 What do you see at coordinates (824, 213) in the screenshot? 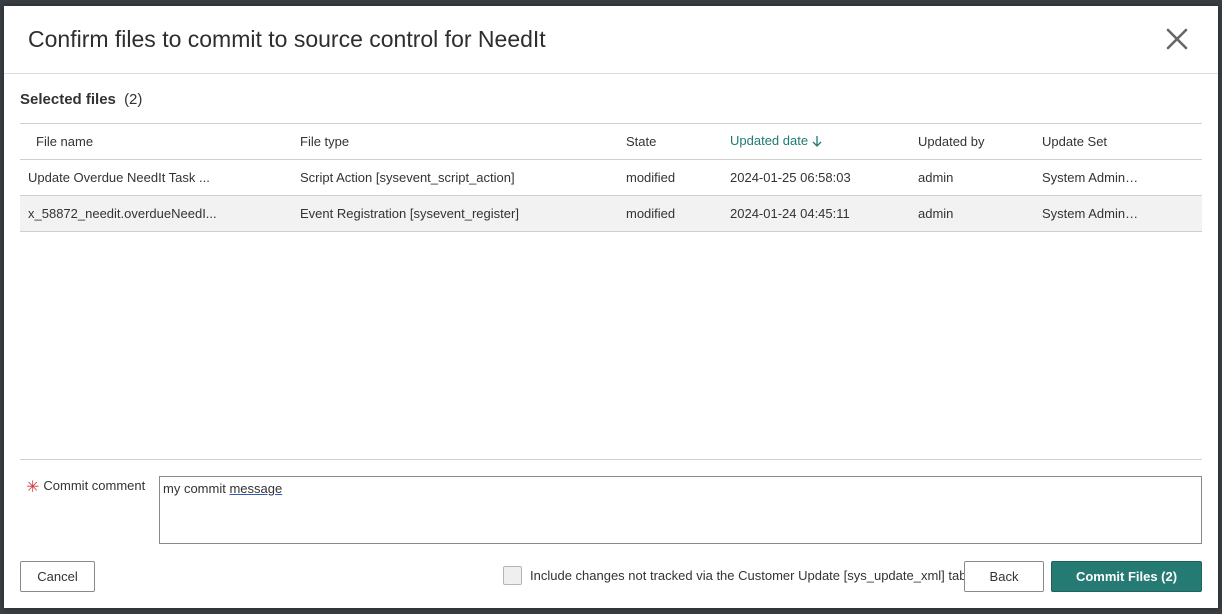
I see `cell-updated-date: 2024-01-24 04:45:11` at bounding box center [824, 213].